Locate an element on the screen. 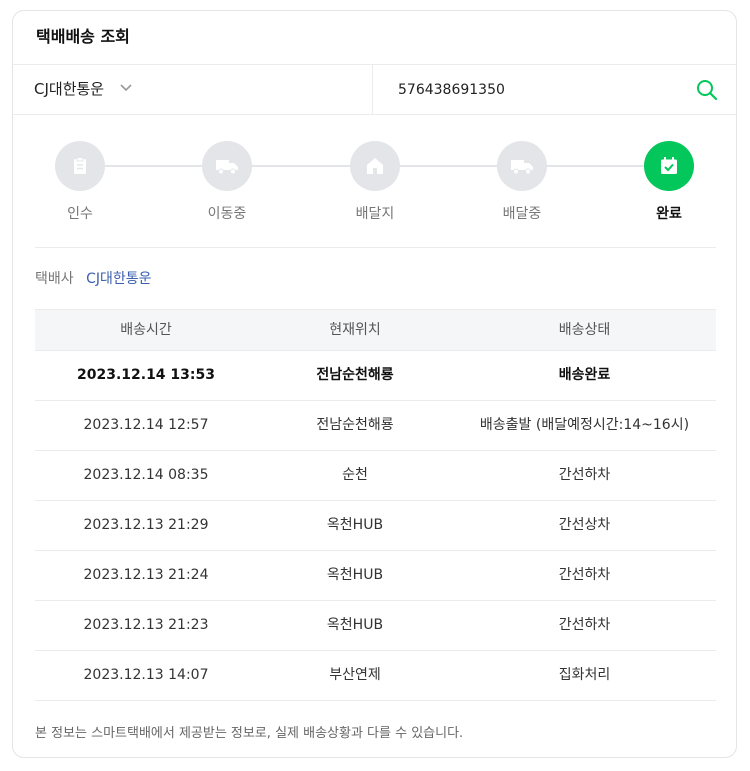 Image resolution: width=750 pixels, height=771 pixels. table-row: 2023.12.14 13:53 전남순천해룡 배송완료 is located at coordinates (375, 376).